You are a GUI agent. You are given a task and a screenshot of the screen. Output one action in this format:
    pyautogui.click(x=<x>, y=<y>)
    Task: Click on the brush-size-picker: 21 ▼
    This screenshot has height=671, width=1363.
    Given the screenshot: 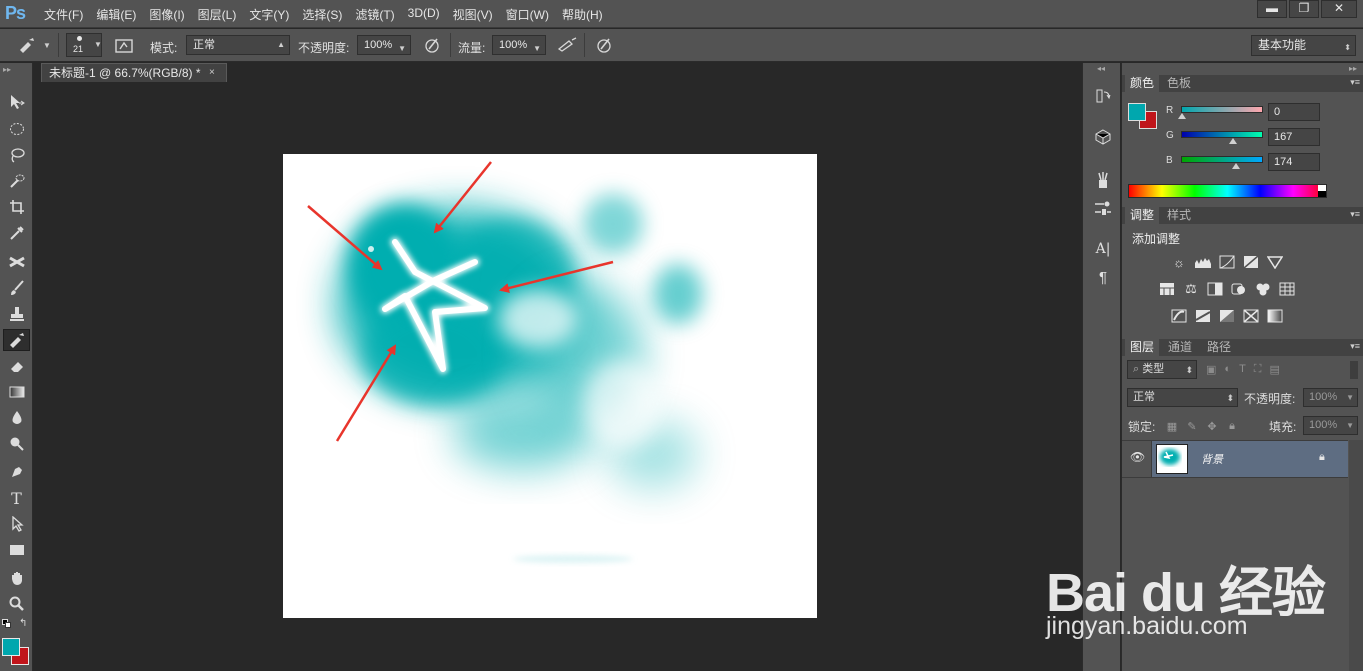 What is the action you would take?
    pyautogui.click(x=84, y=45)
    